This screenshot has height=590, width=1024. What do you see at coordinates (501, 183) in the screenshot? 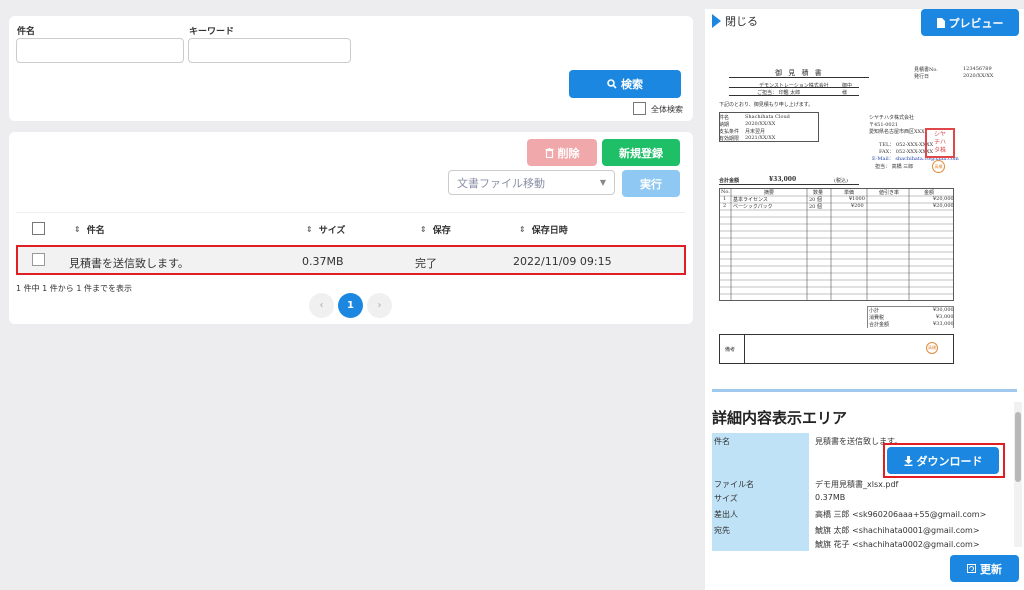
I see `move-file-select-value: 文書ファイル移動` at bounding box center [501, 183].